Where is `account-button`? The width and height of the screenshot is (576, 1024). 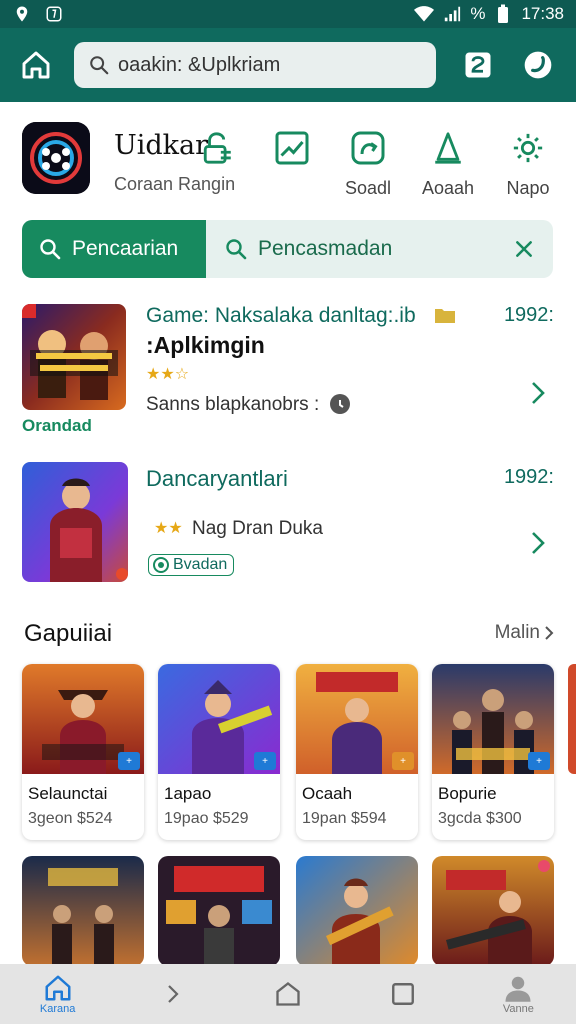
account-button is located at coordinates (478, 65).